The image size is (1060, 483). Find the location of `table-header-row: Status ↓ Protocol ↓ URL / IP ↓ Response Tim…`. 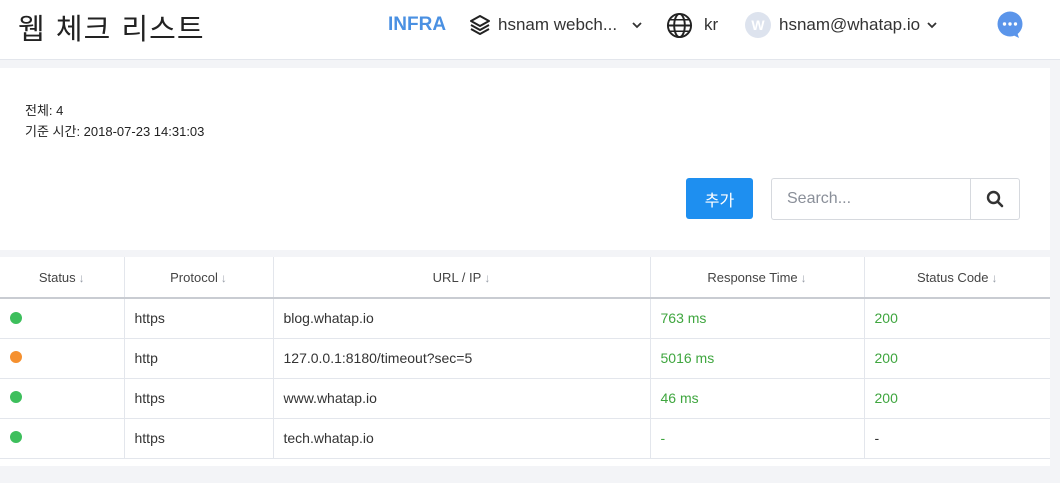

table-header-row: Status ↓ Protocol ↓ URL / IP ↓ Response Tim… is located at coordinates (525, 278).